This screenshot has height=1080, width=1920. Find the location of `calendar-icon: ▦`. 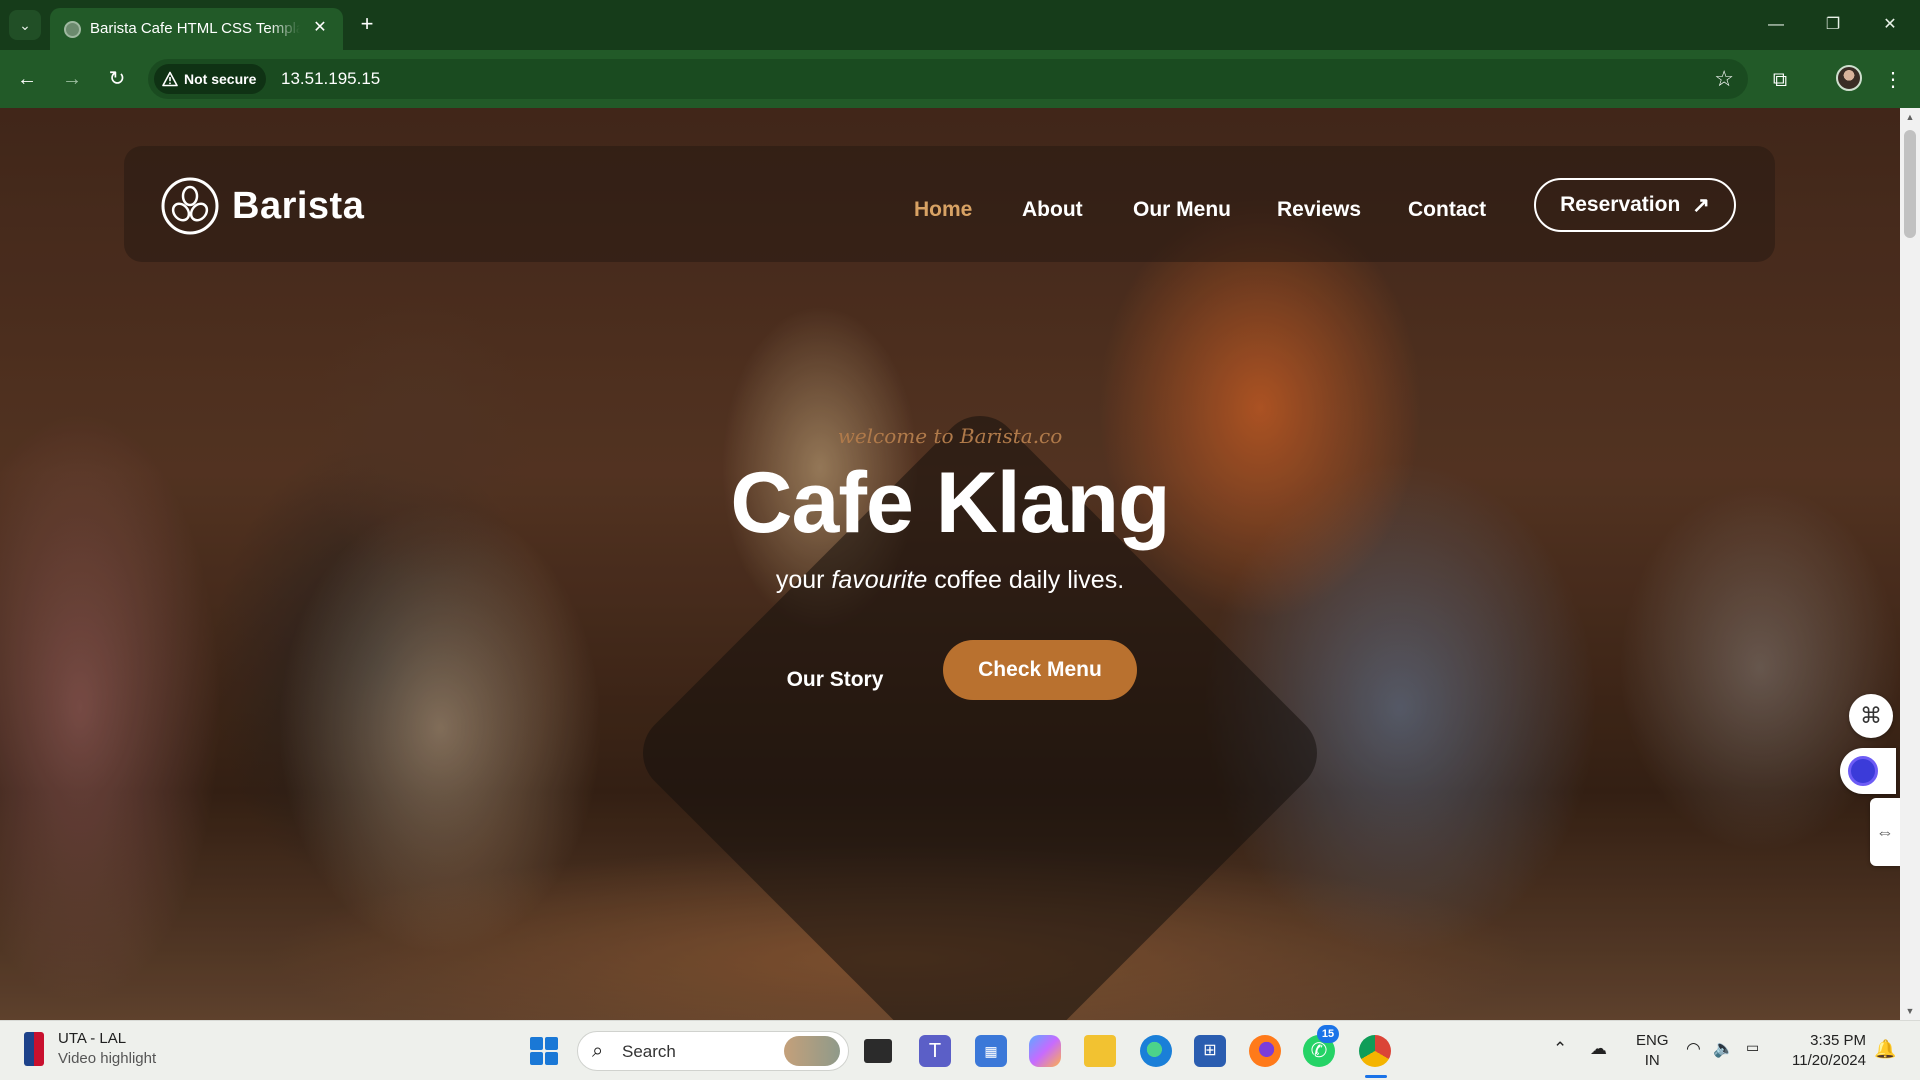

calendar-icon: ▦ is located at coordinates (991, 1051).